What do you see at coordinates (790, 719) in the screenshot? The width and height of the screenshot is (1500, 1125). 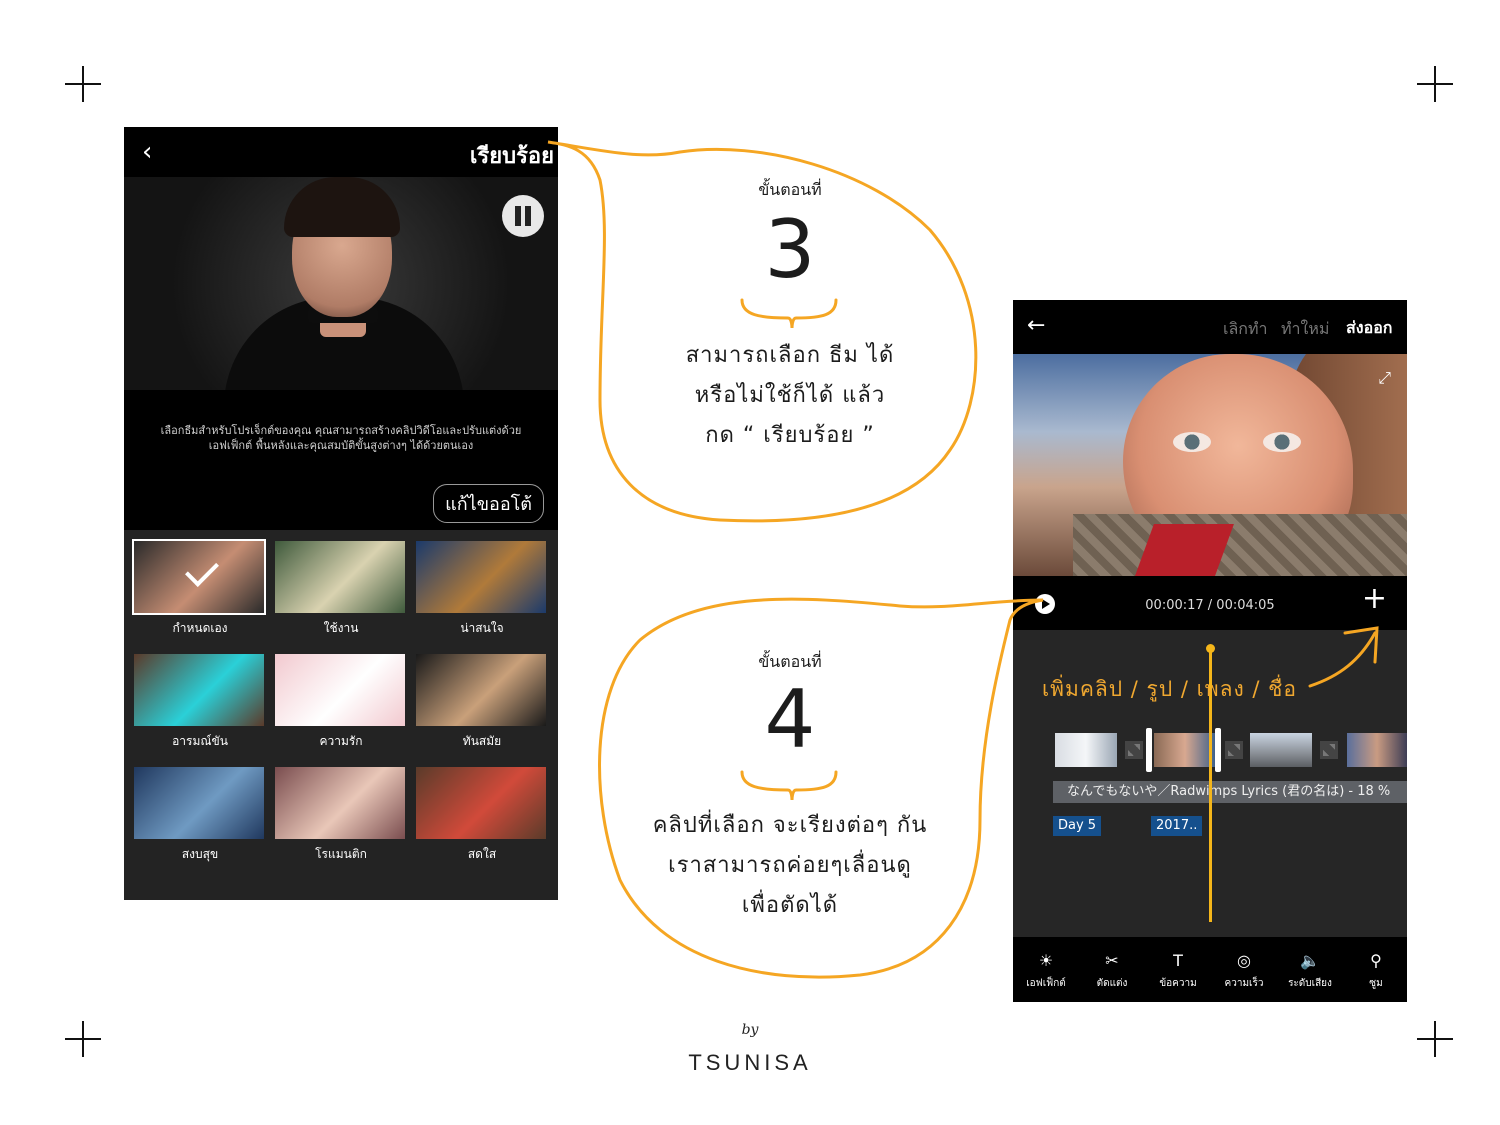 I see `step4-number: 4` at bounding box center [790, 719].